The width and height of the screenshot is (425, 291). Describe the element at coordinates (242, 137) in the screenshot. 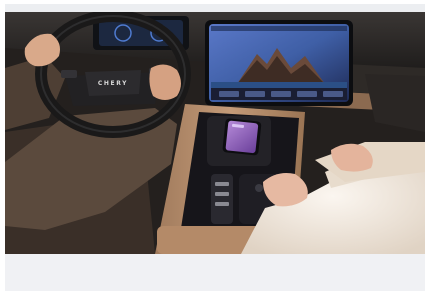

I see `smartphone-icon` at that location.